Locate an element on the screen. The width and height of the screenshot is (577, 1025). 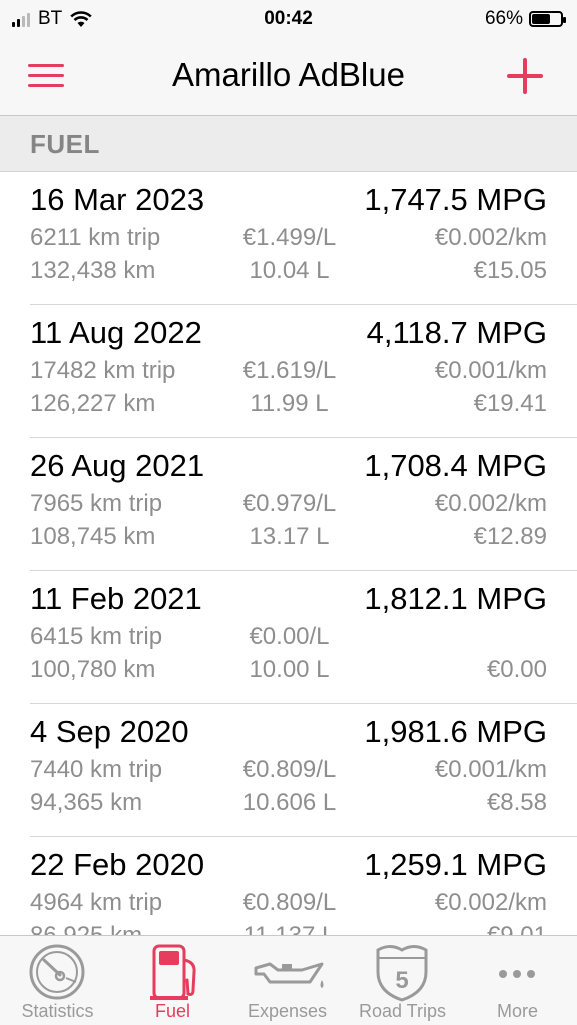
page-title: Amarillo AdBlue is located at coordinates (288, 74).